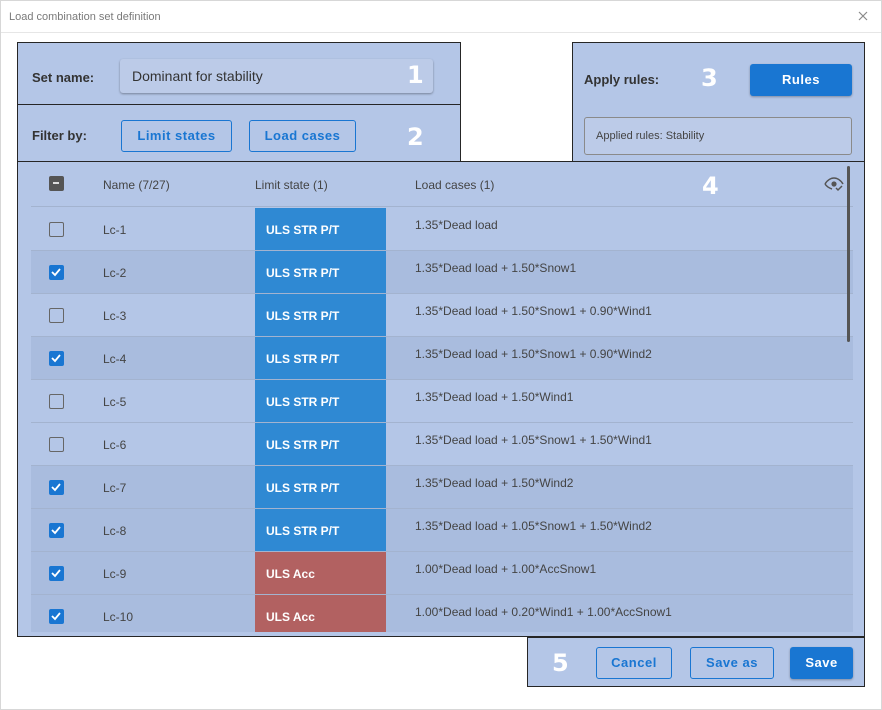  Describe the element at coordinates (533, 354) in the screenshot. I see `cell-load-cases: 1.35*Dead load + 1.50*Snow1 + 0.90*Wind2` at that location.